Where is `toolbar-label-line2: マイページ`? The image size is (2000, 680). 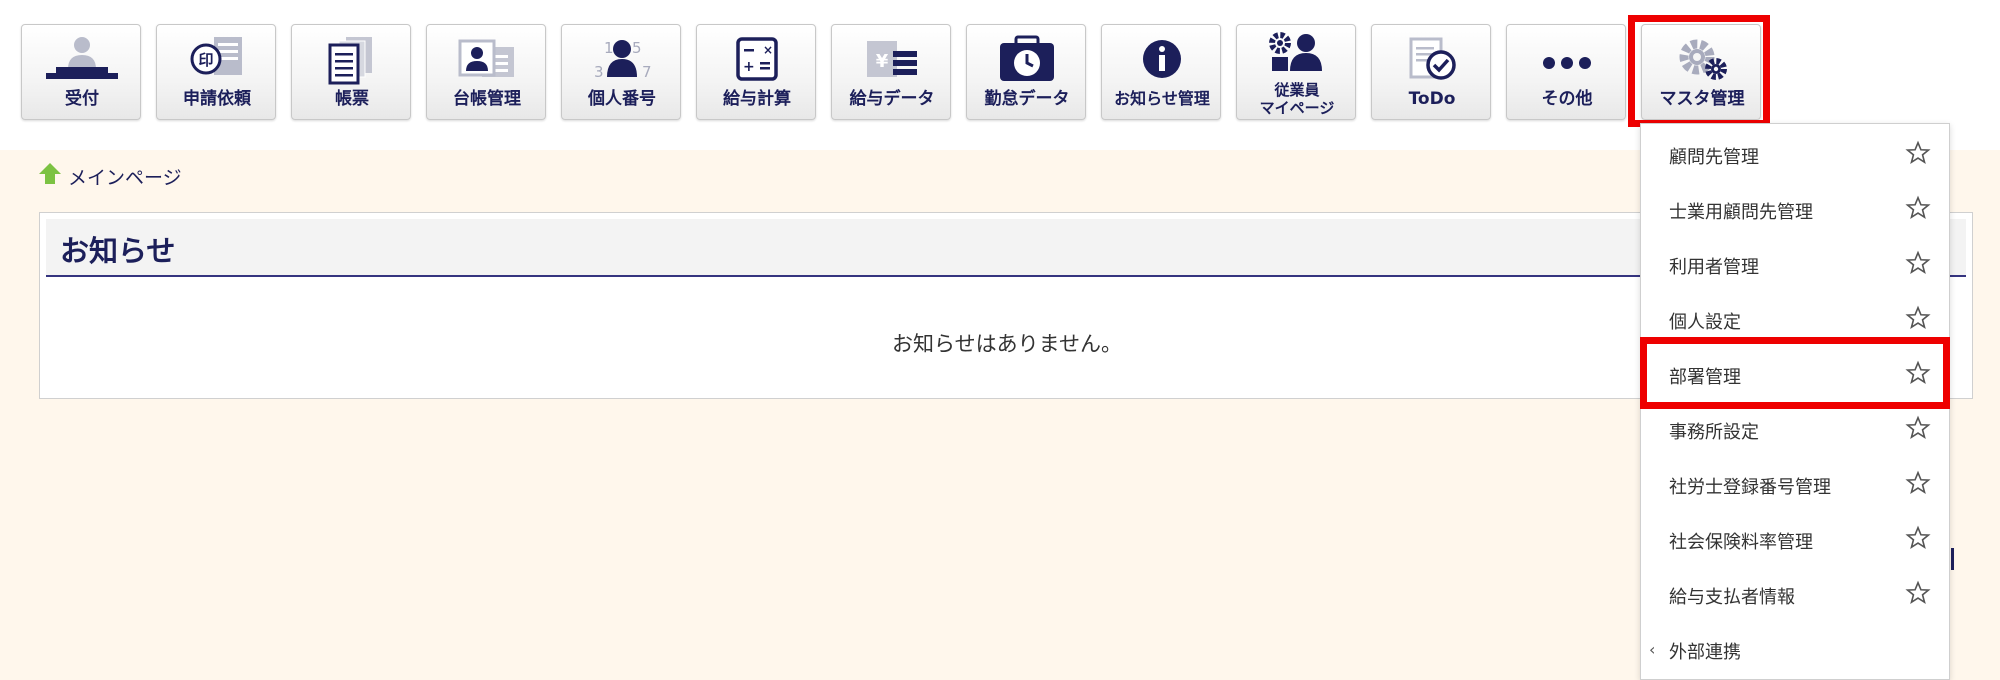 toolbar-label-line2: マイページ is located at coordinates (1297, 108).